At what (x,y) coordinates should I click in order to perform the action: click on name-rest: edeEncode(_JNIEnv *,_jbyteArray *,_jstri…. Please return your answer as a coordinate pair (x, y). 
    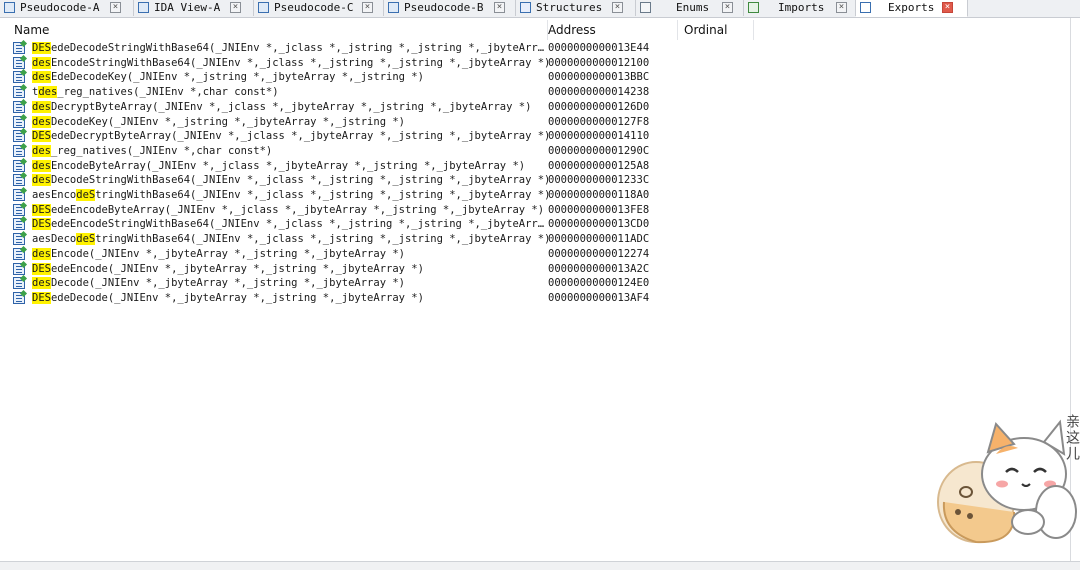
    Looking at the image, I should click on (237, 268).